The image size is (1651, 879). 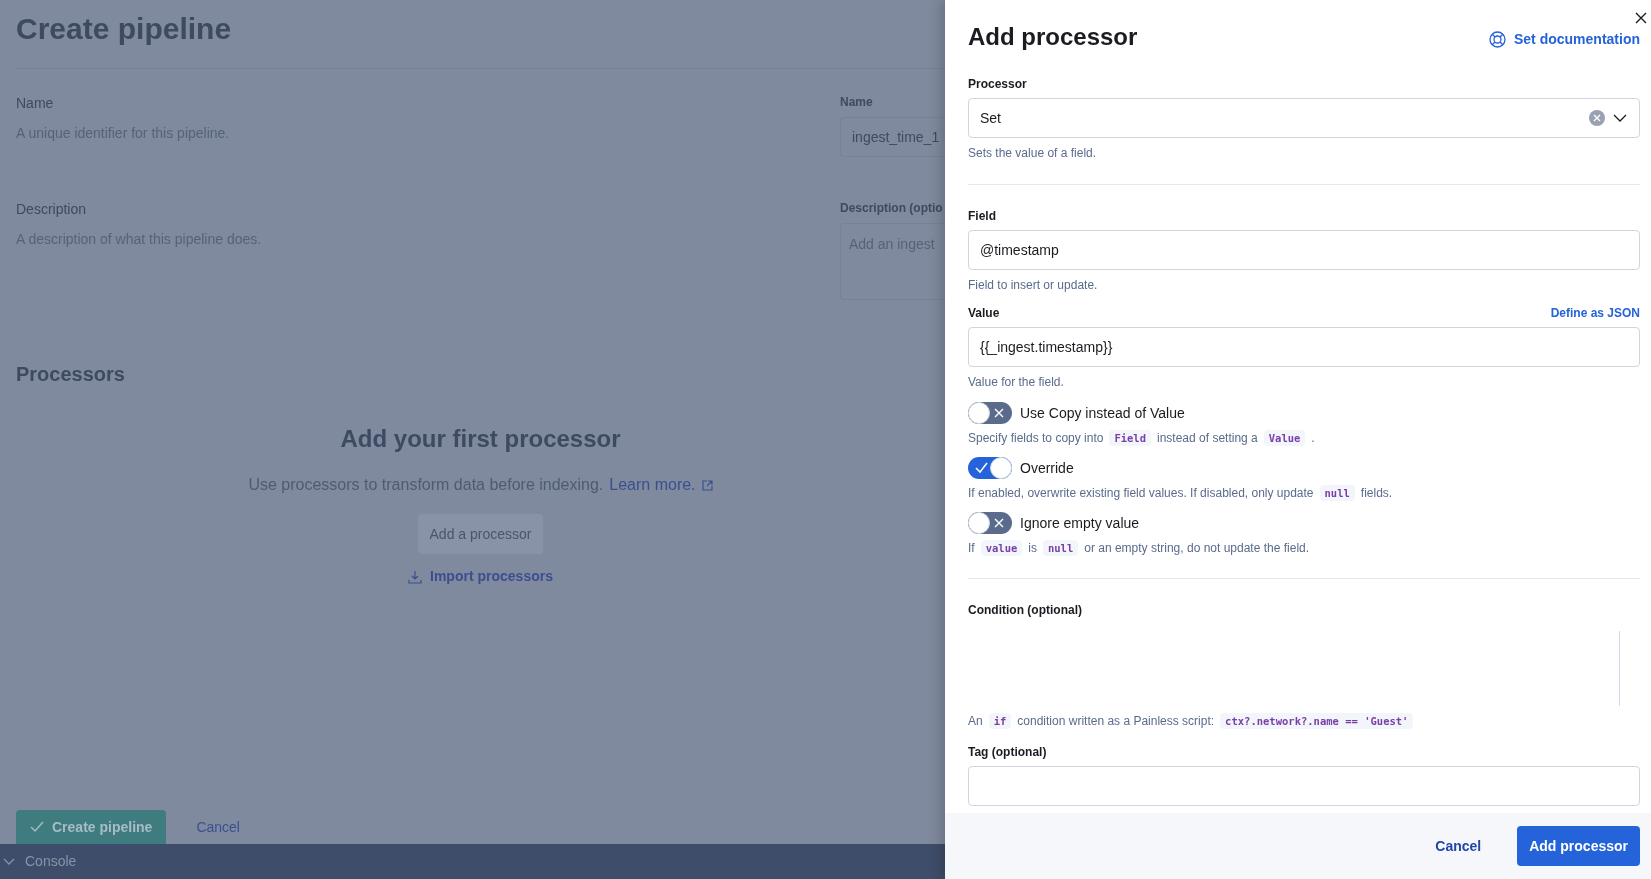 What do you see at coordinates (1033, 153) in the screenshot?
I see `help-text: Sets the value of a field.` at bounding box center [1033, 153].